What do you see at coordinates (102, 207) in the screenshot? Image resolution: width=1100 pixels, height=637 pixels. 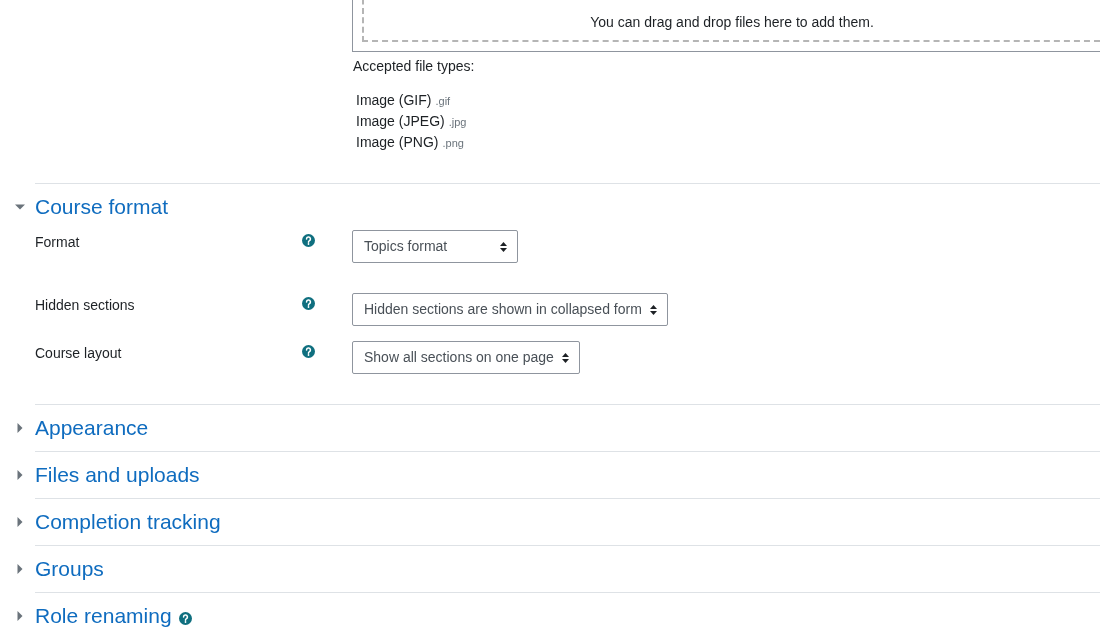 I see `section-heading-link: Course format` at bounding box center [102, 207].